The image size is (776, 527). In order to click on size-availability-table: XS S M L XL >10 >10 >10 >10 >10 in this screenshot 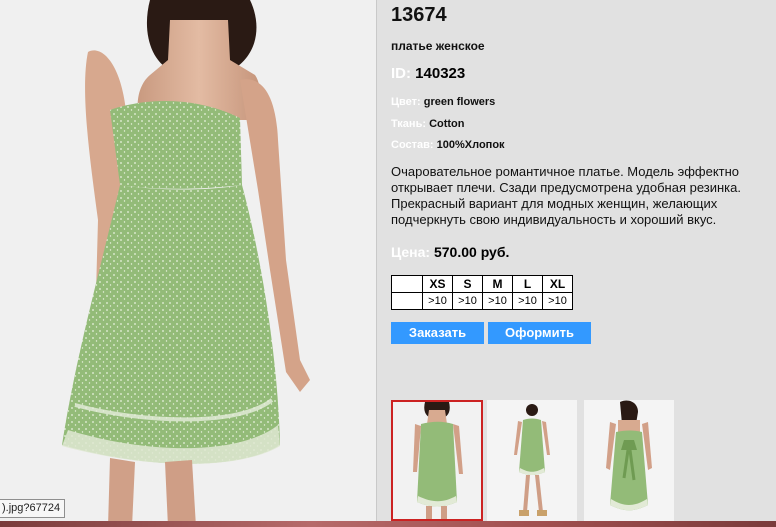, I will do `click(482, 292)`.